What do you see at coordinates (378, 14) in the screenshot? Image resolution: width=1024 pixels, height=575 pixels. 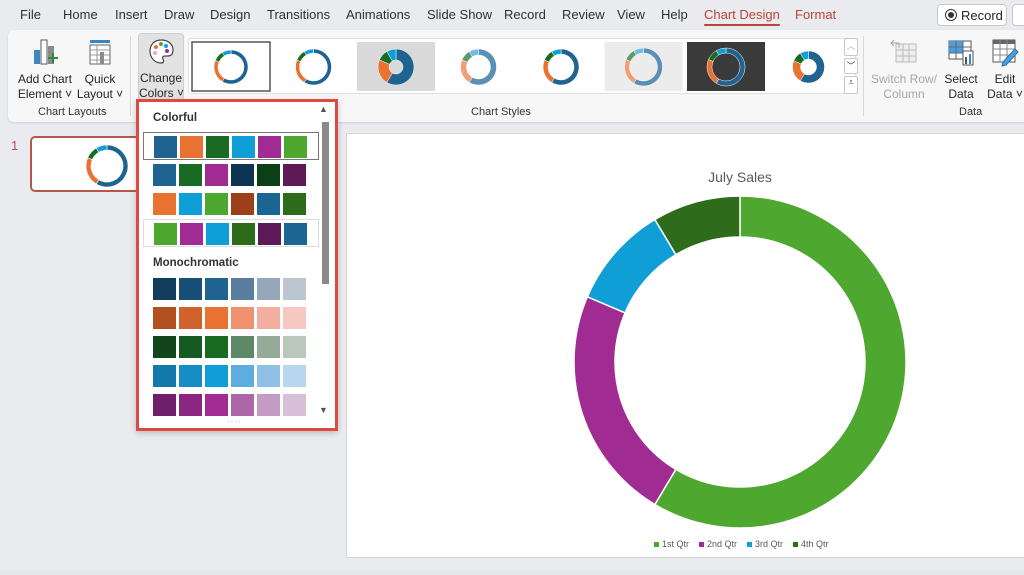 I see `tab-animations: Animations` at bounding box center [378, 14].